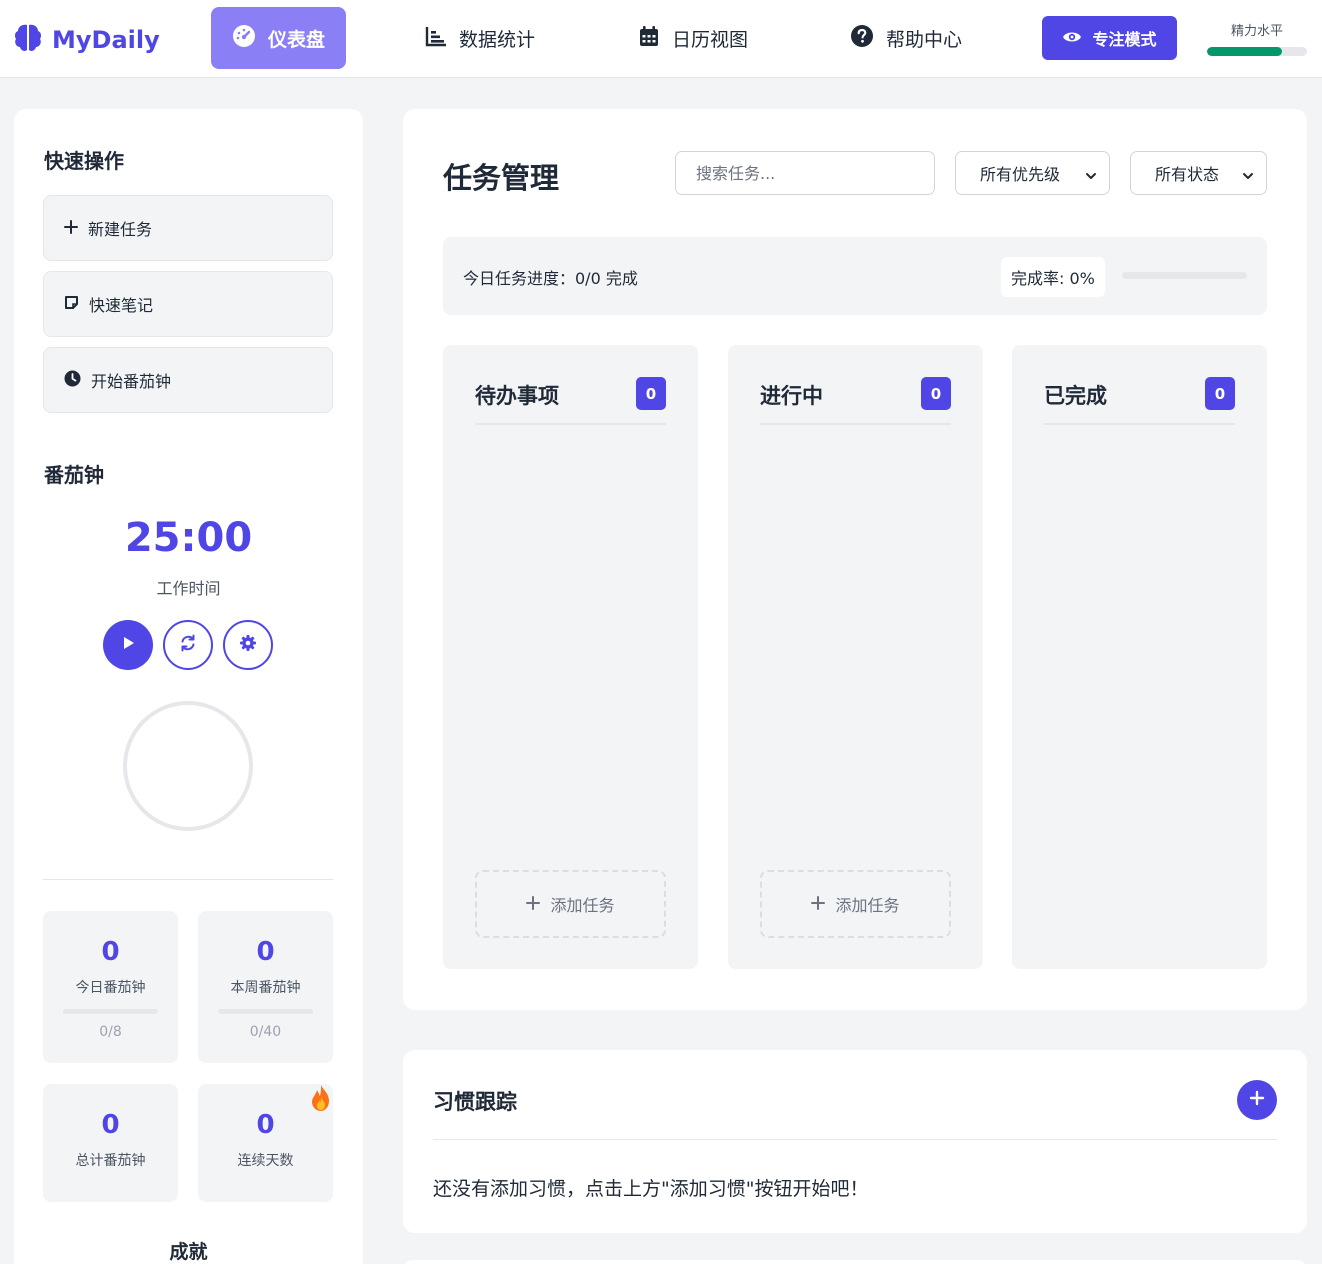  Describe the element at coordinates (265, 1161) in the screenshot. I see `stat-label: 连续天数` at that location.